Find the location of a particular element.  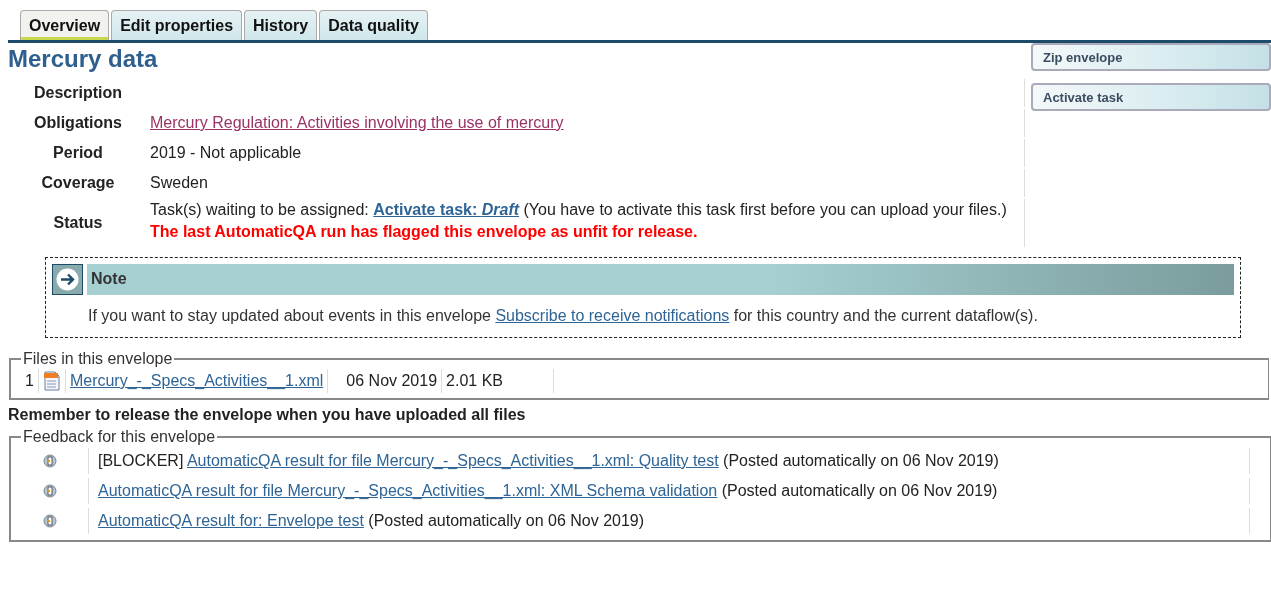

property-value: Sweden is located at coordinates (179, 183).